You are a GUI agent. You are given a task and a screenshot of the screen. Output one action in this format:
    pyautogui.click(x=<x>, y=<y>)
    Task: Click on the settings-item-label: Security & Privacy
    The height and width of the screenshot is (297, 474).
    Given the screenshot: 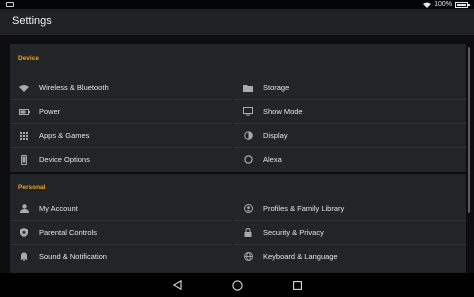 What is the action you would take?
    pyautogui.click(x=293, y=232)
    